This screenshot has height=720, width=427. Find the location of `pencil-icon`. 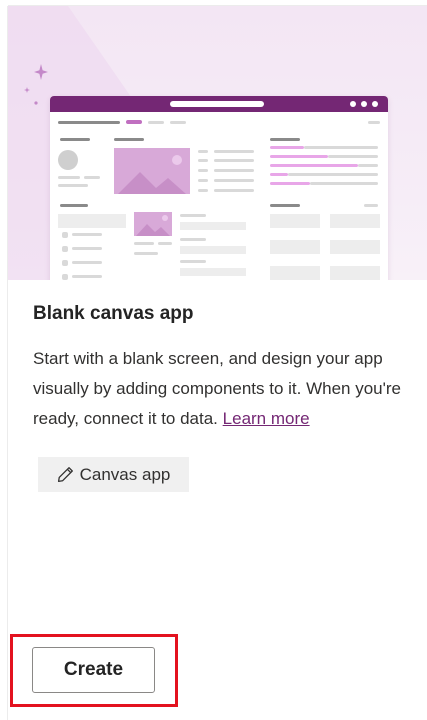

pencil-icon is located at coordinates (65, 475).